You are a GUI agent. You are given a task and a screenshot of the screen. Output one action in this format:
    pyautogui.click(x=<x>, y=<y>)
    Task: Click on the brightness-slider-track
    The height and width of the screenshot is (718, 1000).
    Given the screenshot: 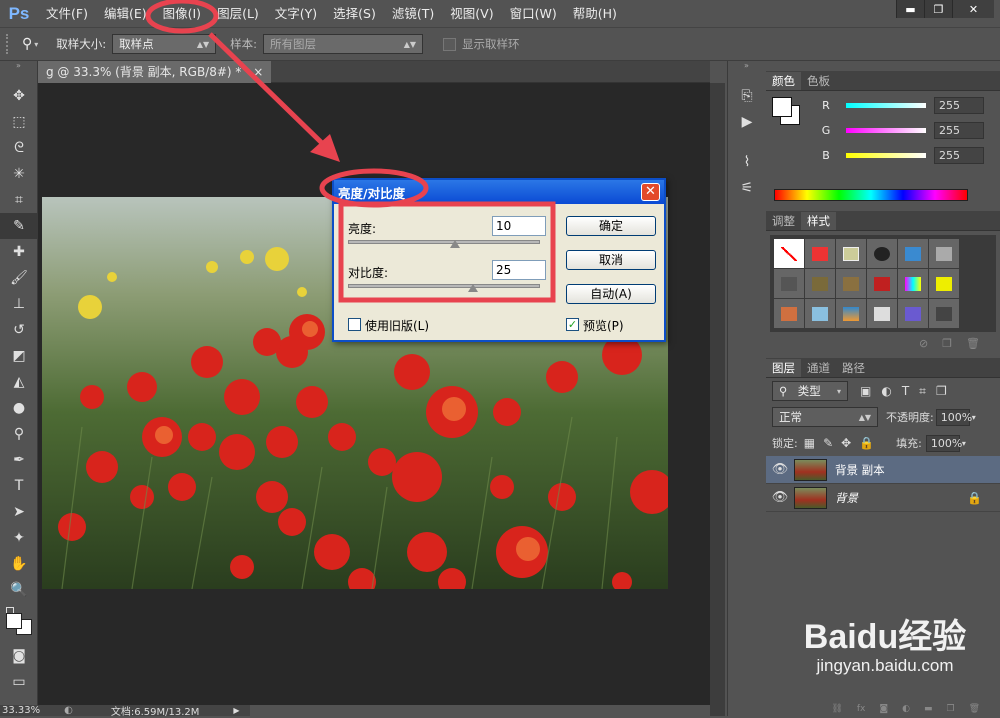 What is the action you would take?
    pyautogui.click(x=444, y=242)
    